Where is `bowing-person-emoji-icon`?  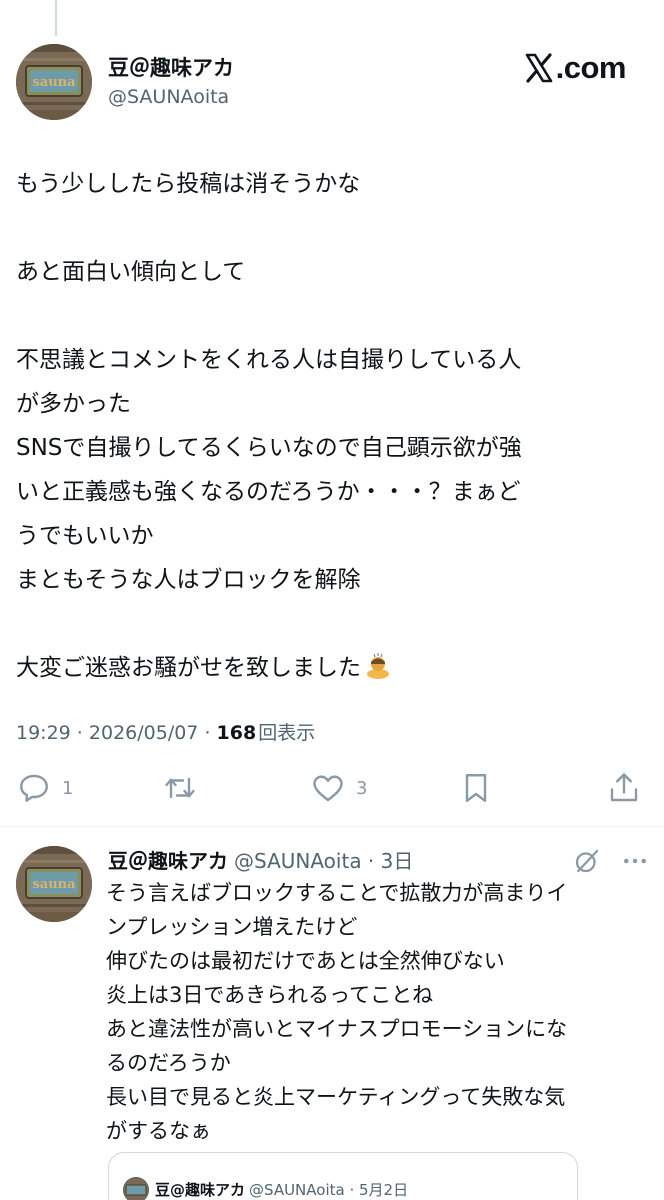 bowing-person-emoji-icon is located at coordinates (378, 666).